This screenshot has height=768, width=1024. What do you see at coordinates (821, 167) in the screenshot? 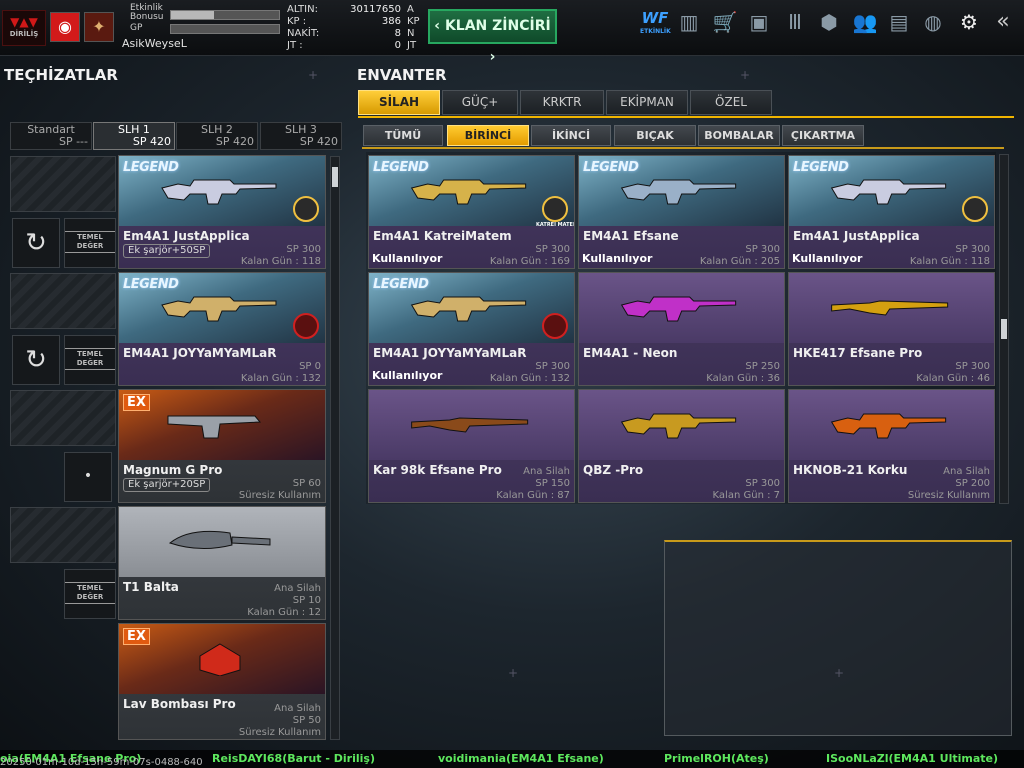
I see `legend-badge: LEGEND` at bounding box center [821, 167].